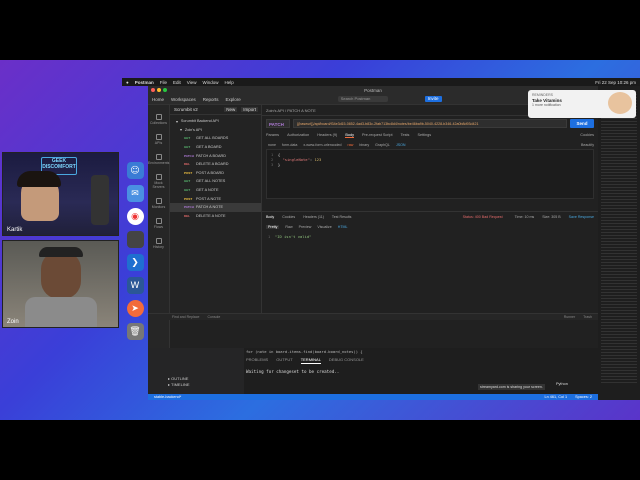  What do you see at coordinates (327, 135) in the screenshot?
I see `tab-headers: Headers (9)` at bounding box center [327, 135].